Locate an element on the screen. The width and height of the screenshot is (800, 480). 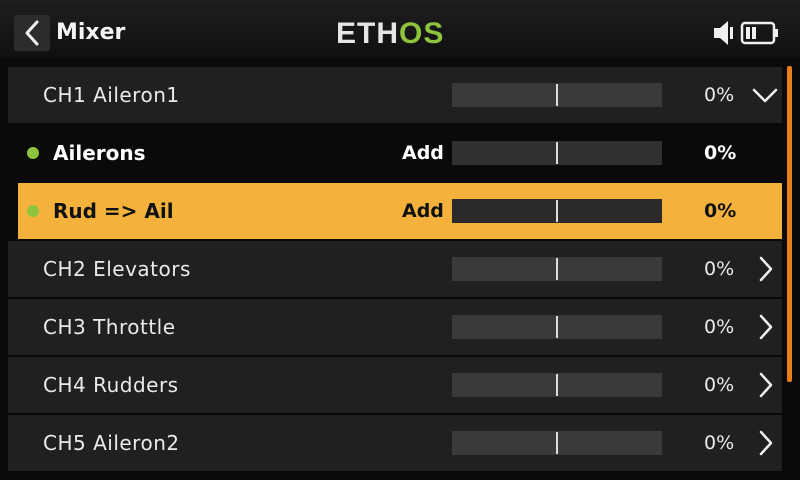
channel-label: CH4 Rudders is located at coordinates (111, 385).